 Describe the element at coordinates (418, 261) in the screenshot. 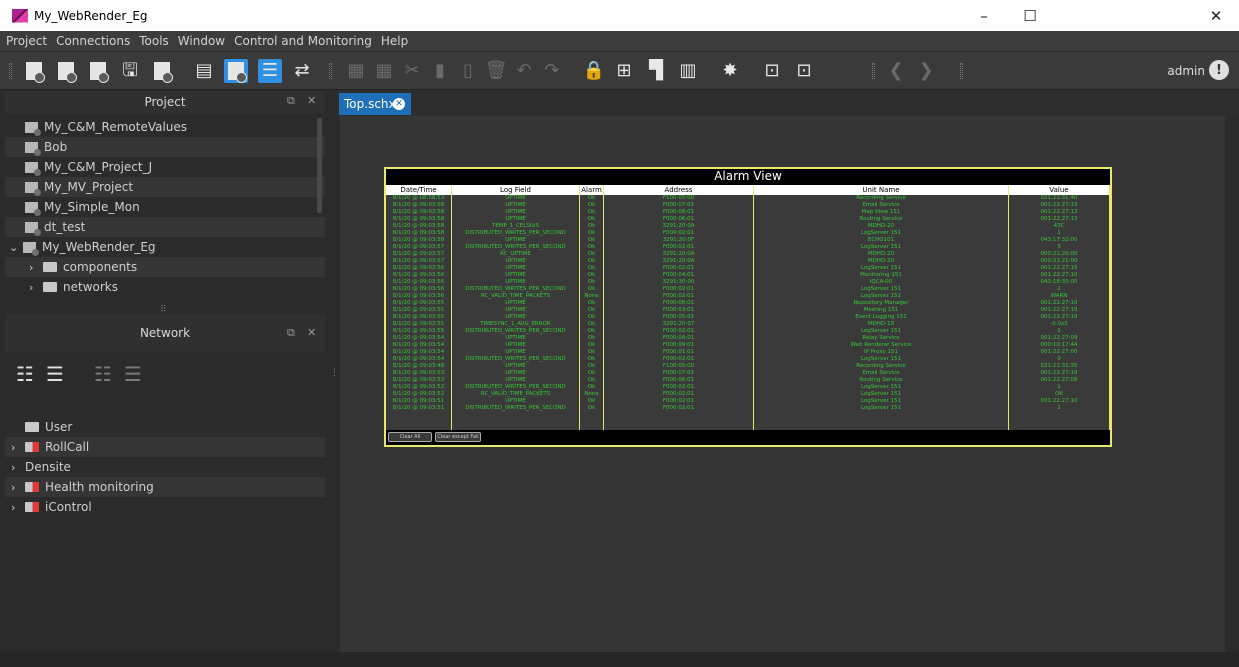

I see `alarm-cell: 8/1/20 @ 09:03:57` at that location.